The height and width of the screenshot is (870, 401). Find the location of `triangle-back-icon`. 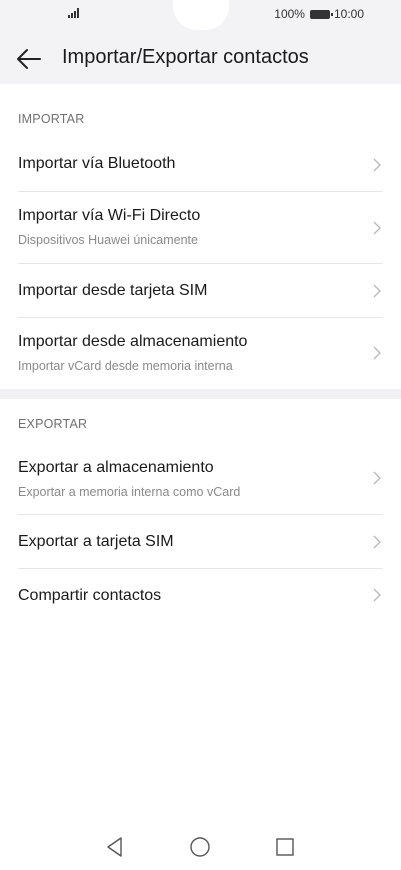

triangle-back-icon is located at coordinates (115, 847).